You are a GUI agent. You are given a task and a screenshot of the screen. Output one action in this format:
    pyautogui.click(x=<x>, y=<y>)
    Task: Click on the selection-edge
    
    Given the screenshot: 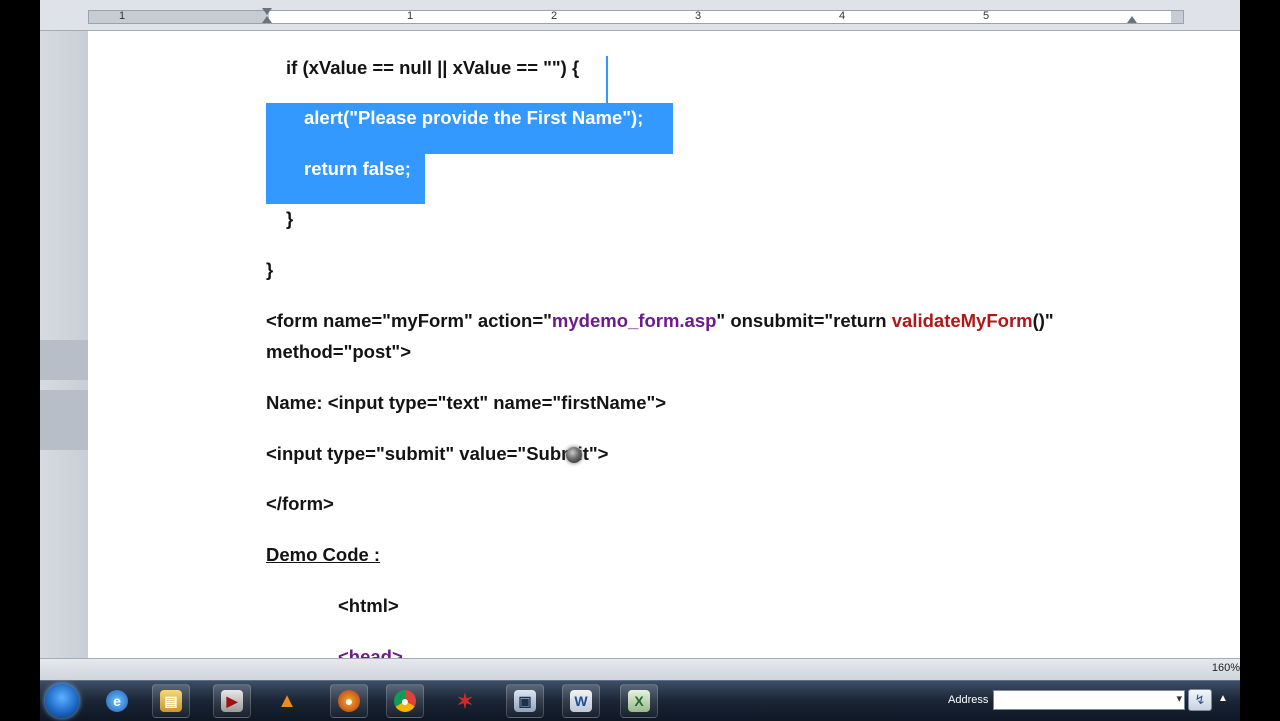 What is the action you would take?
    pyautogui.click(x=607, y=80)
    